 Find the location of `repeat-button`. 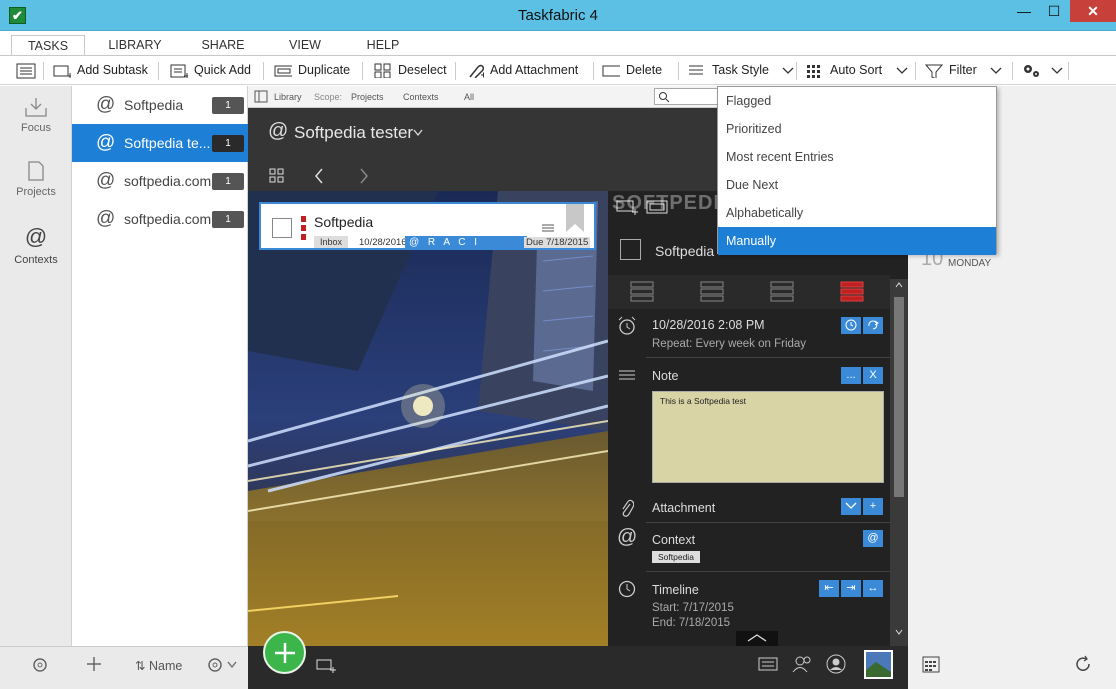

repeat-button is located at coordinates (873, 325).